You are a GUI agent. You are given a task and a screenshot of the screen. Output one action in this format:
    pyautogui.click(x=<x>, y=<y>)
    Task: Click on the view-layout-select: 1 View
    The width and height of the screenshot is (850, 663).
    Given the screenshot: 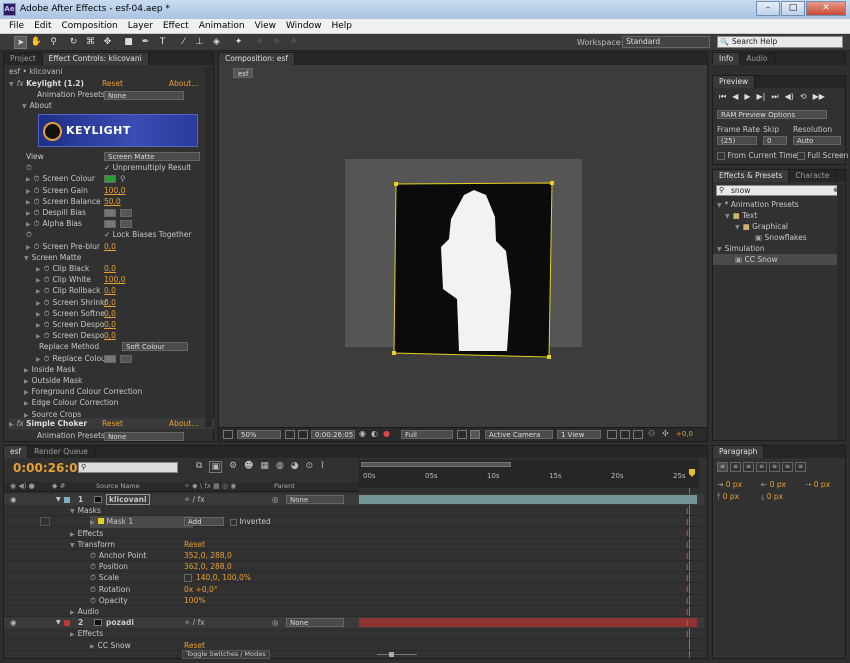 What is the action you would take?
    pyautogui.click(x=579, y=434)
    